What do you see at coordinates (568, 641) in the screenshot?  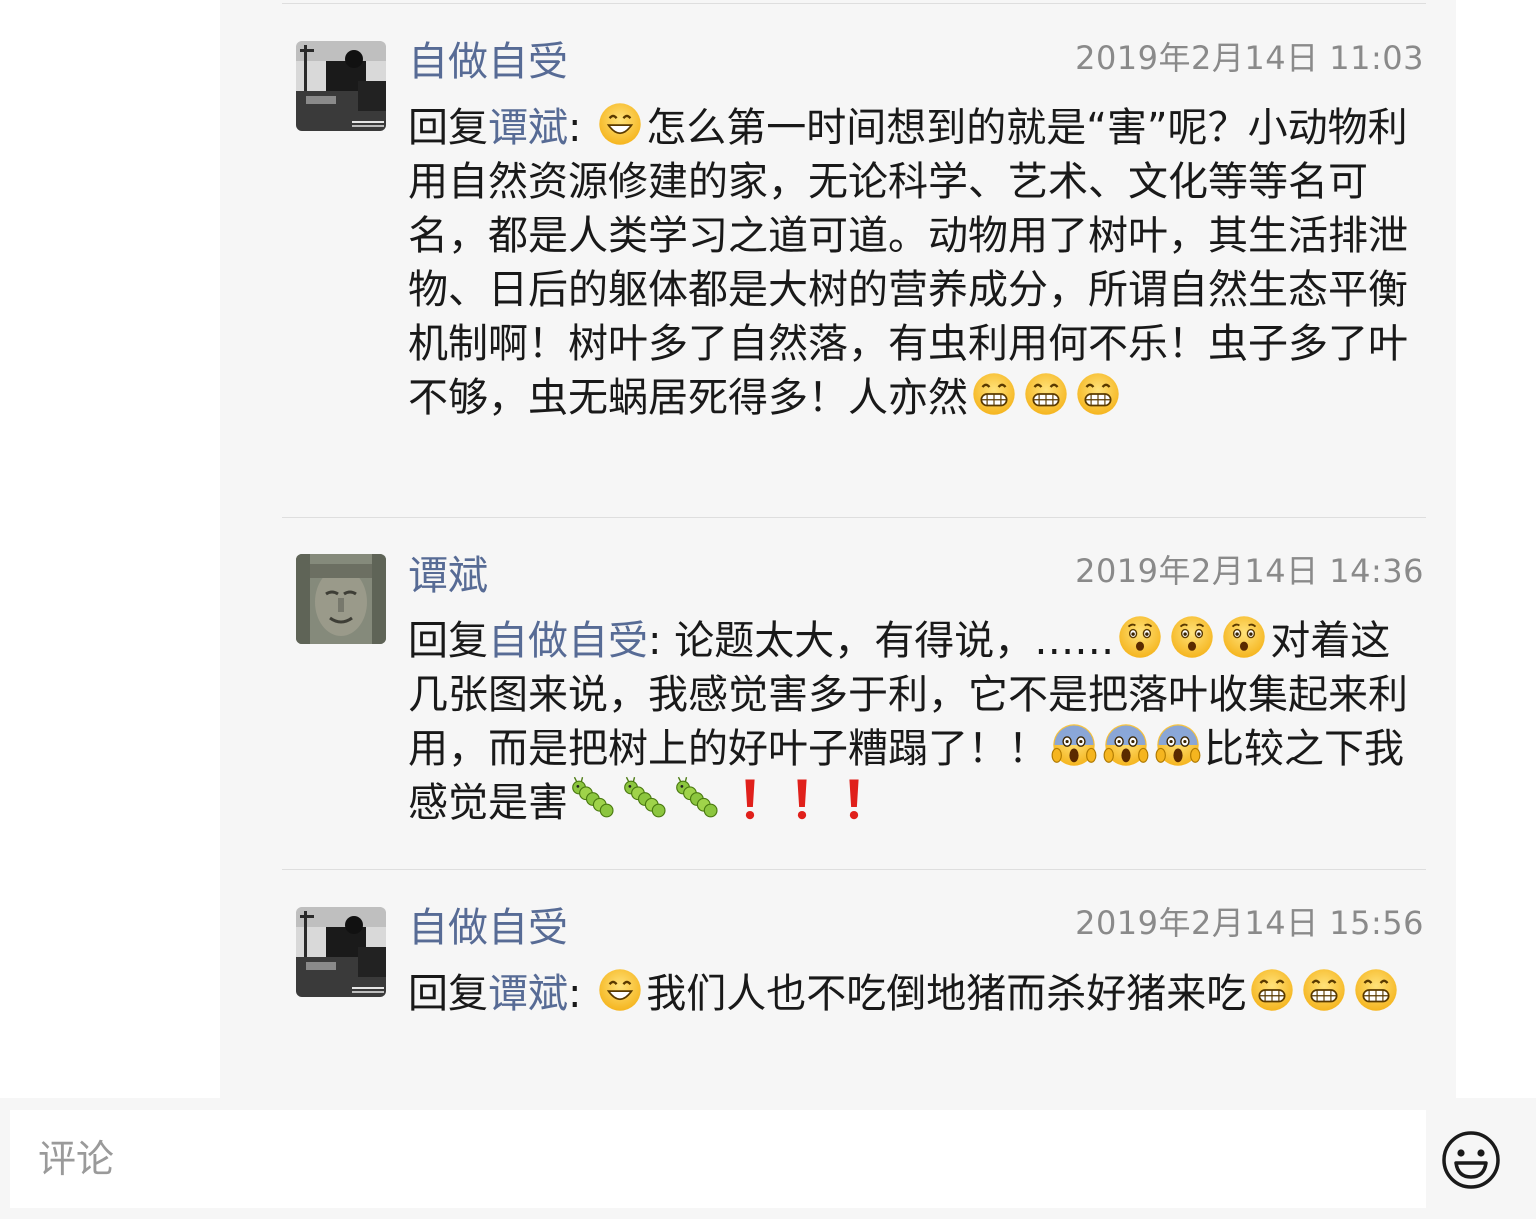 I see `reply-target-link: 自做自受` at bounding box center [568, 641].